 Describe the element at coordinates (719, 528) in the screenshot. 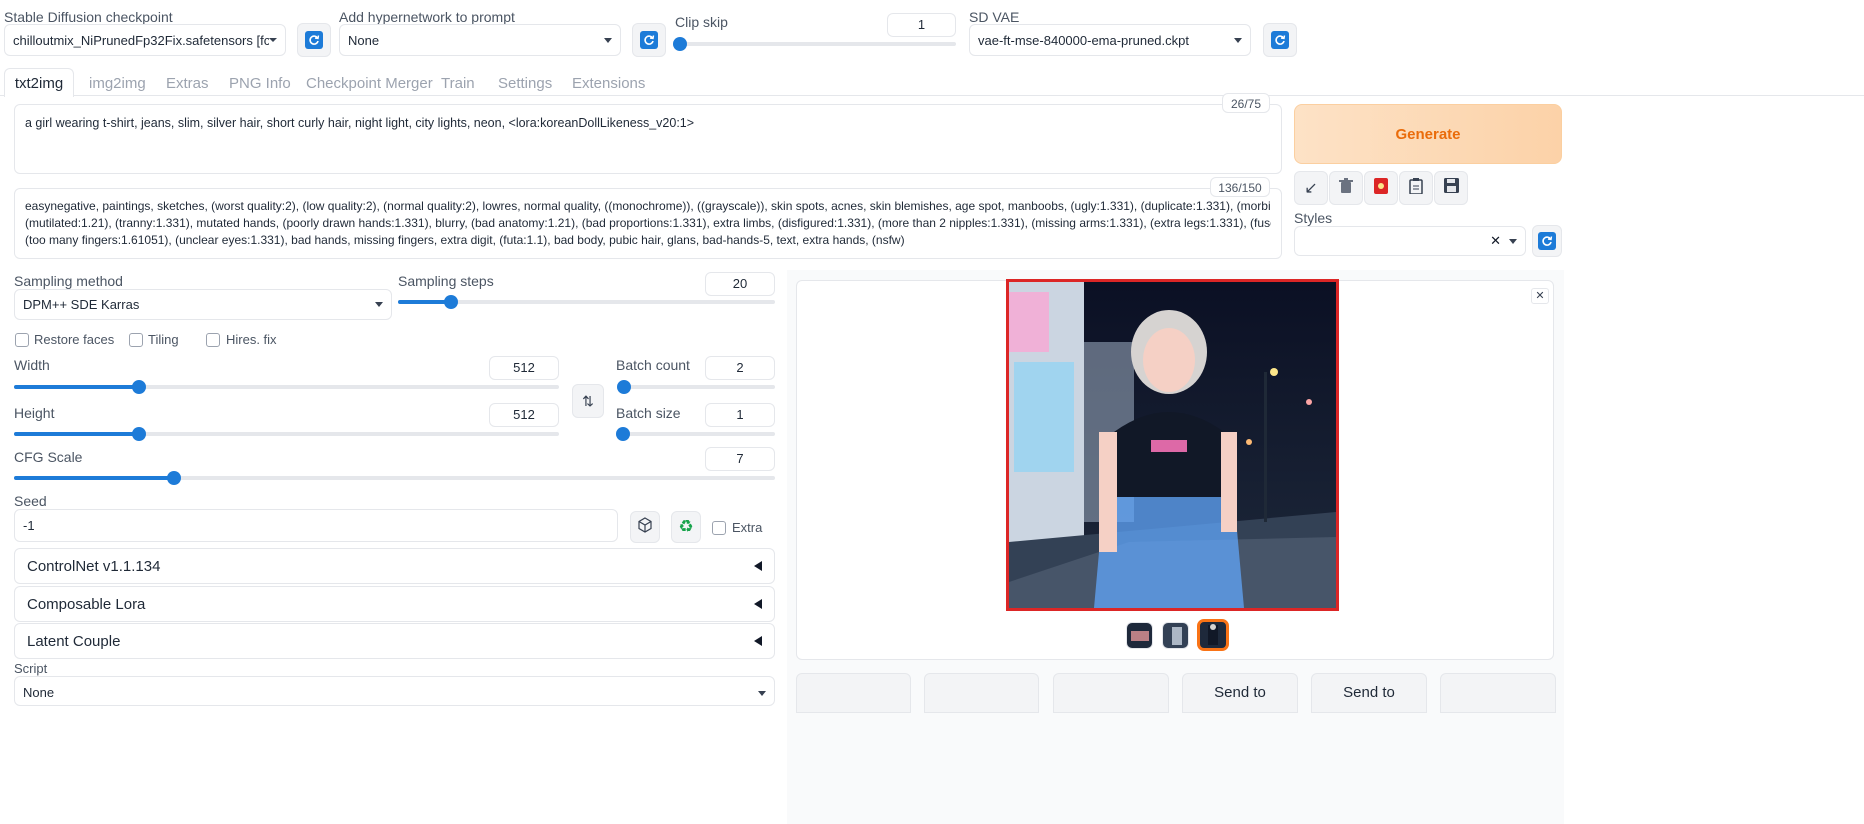

I see `extra-seed-checkbox` at that location.